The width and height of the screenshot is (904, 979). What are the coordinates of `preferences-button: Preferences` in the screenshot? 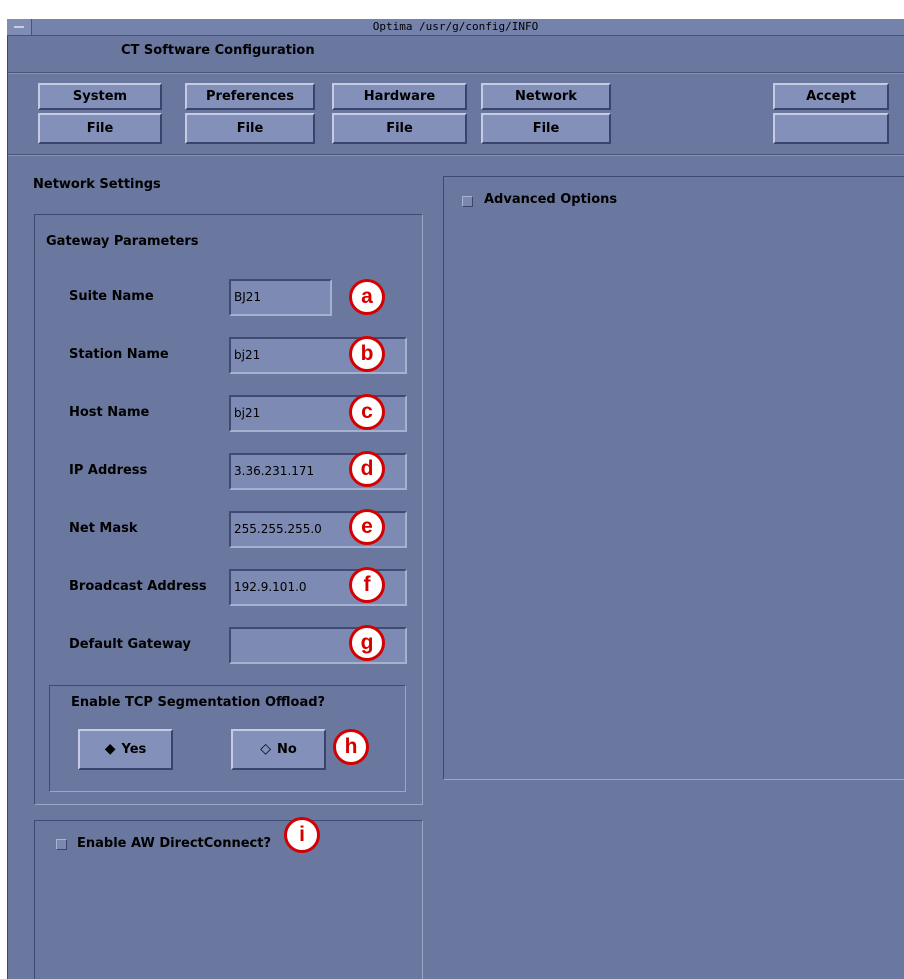 It's located at (250, 96).